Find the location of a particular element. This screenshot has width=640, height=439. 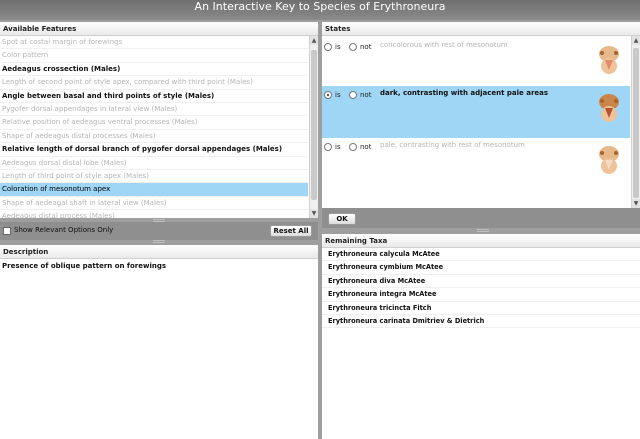

taxon-item: Erythroneura diva McAtee is located at coordinates (481, 282).